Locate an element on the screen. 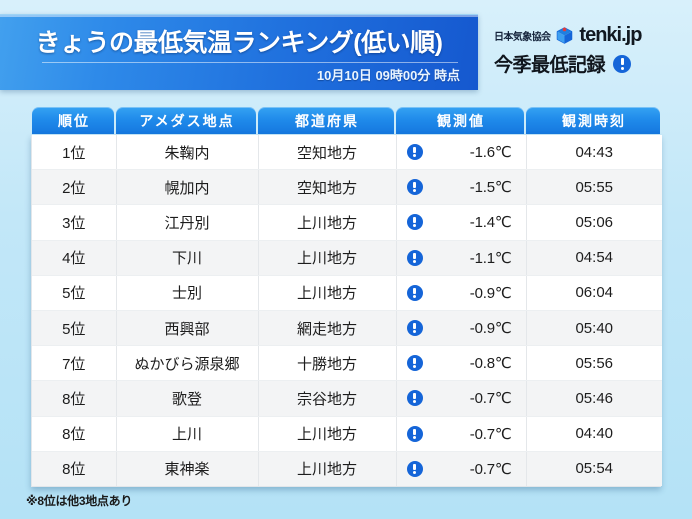 The image size is (692, 519). cell-time: 05:46 is located at coordinates (594, 398).